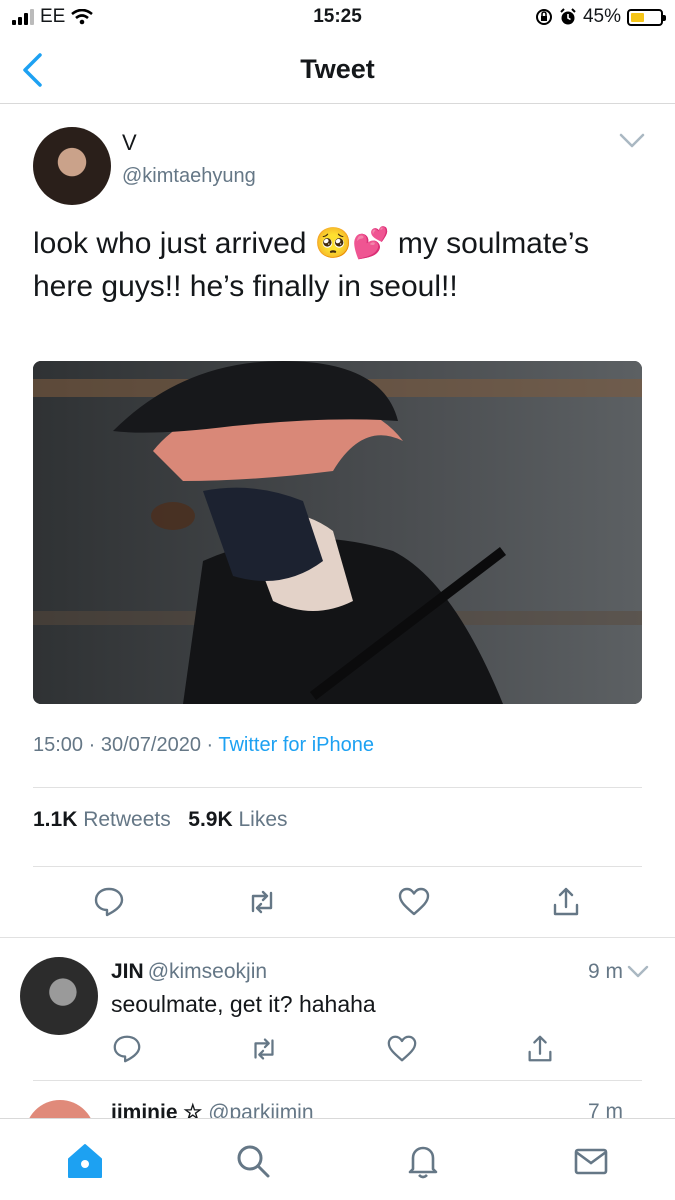 Image resolution: width=675 pixels, height=1200 pixels. I want to click on reply-author: JIN @kimseokjin, so click(189, 972).